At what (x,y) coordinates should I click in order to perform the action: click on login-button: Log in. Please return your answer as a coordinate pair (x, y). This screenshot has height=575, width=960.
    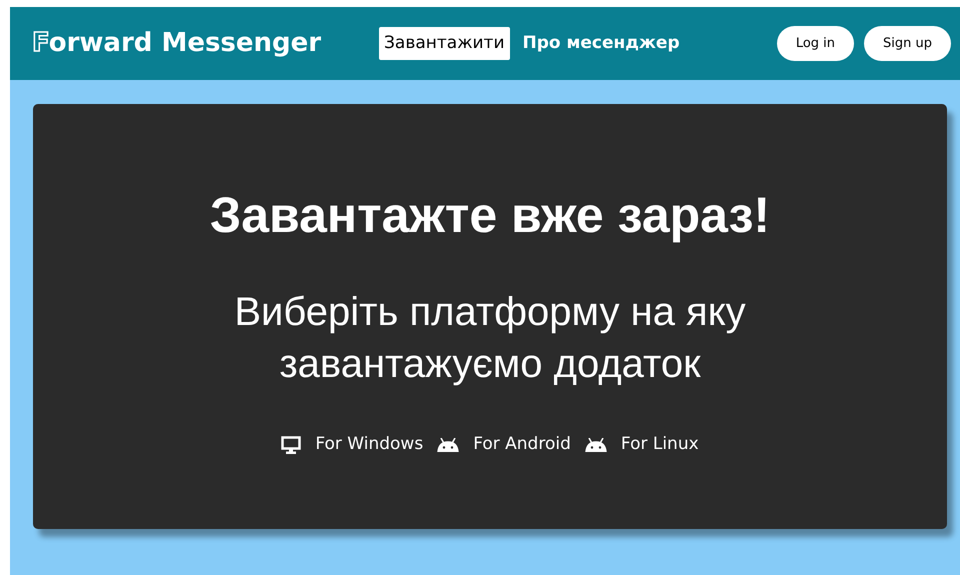
    Looking at the image, I should click on (815, 43).